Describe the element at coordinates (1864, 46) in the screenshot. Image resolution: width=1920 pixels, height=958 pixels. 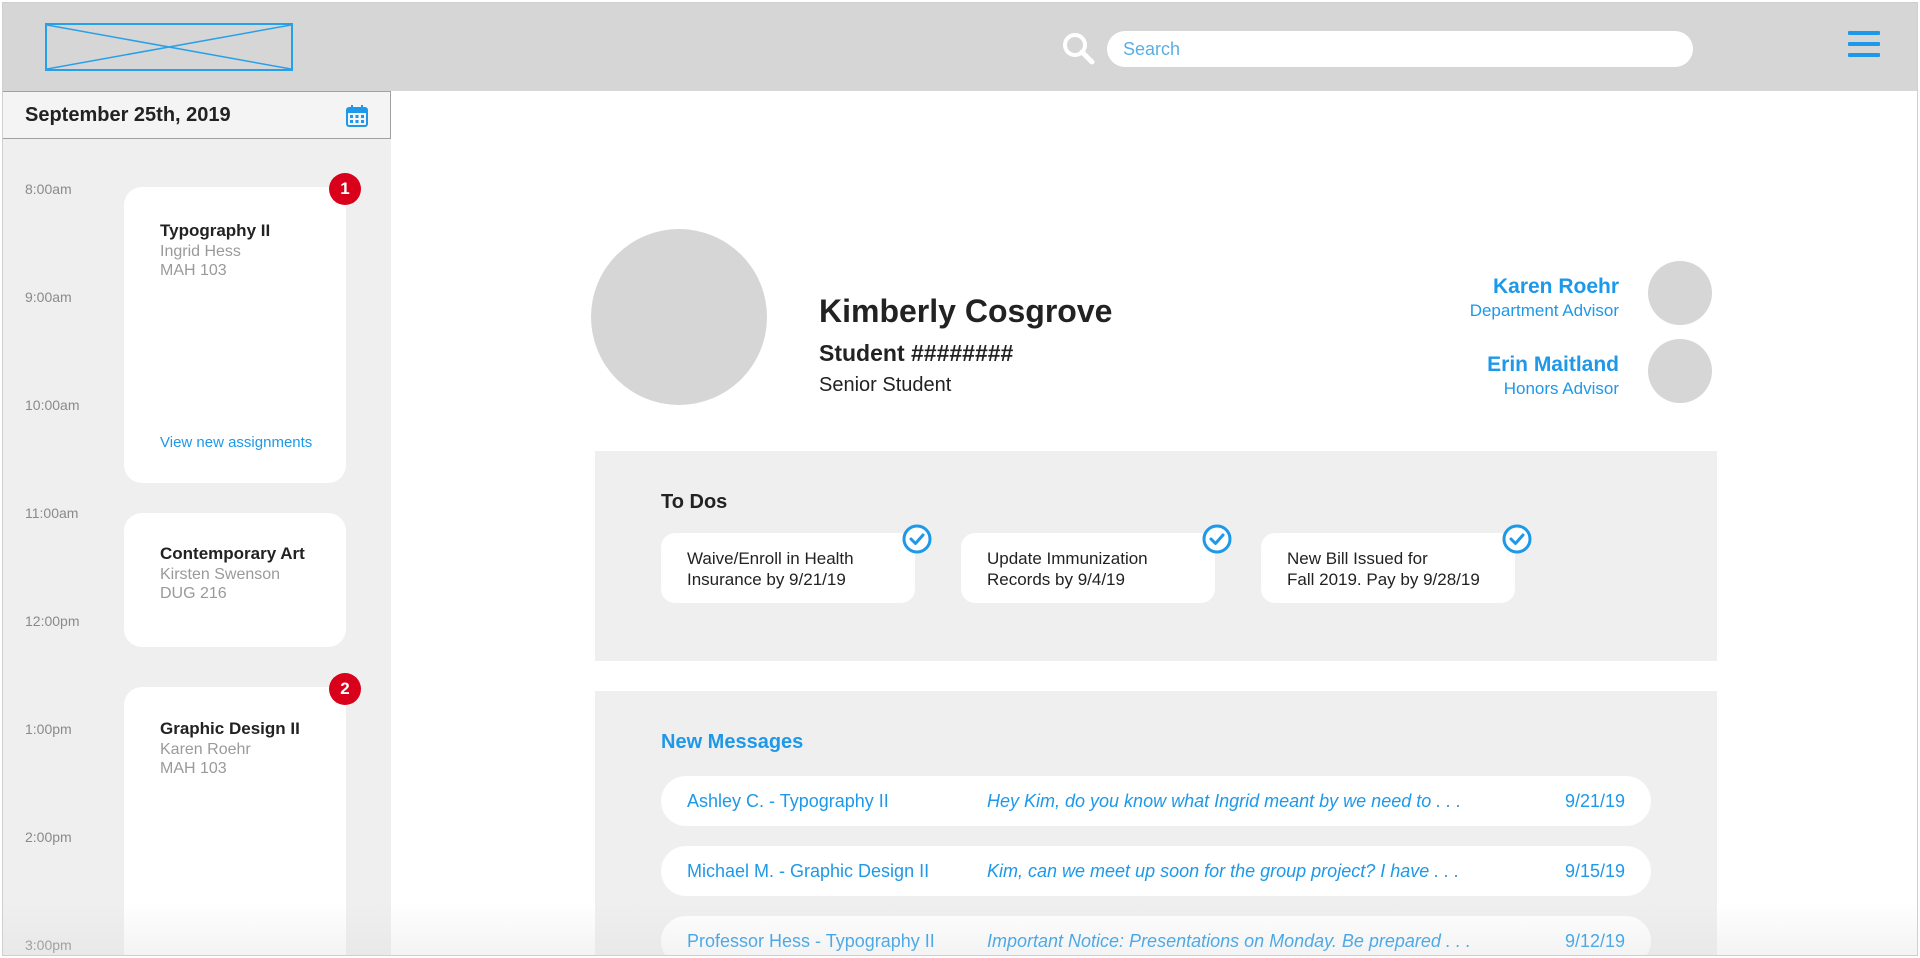
I see `menu-icon` at that location.